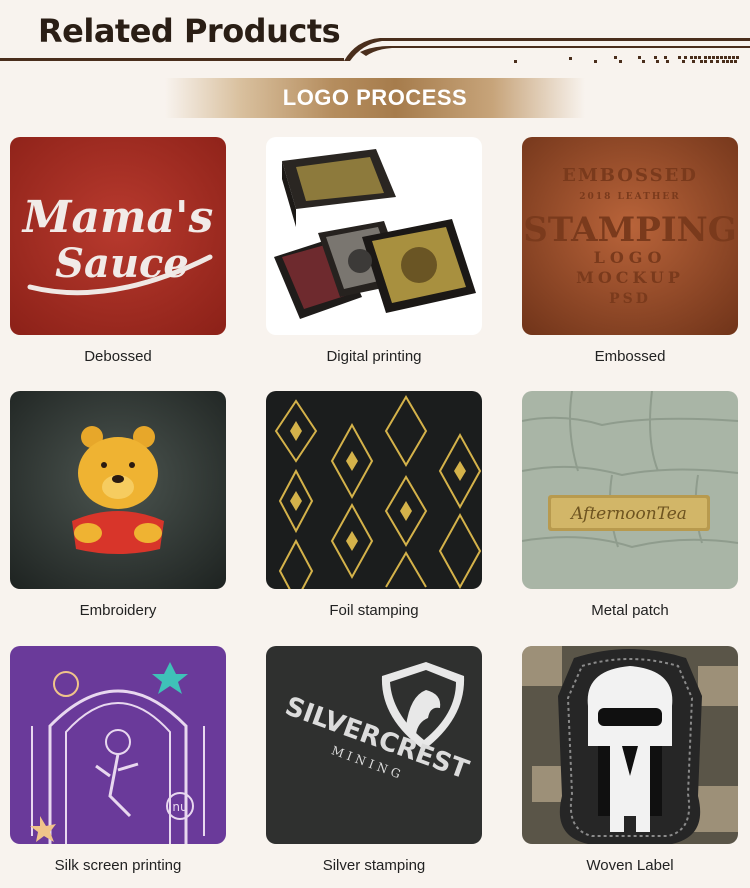 The image size is (750, 888). I want to click on product-card-digital-printing: Digital printing, so click(374, 251).